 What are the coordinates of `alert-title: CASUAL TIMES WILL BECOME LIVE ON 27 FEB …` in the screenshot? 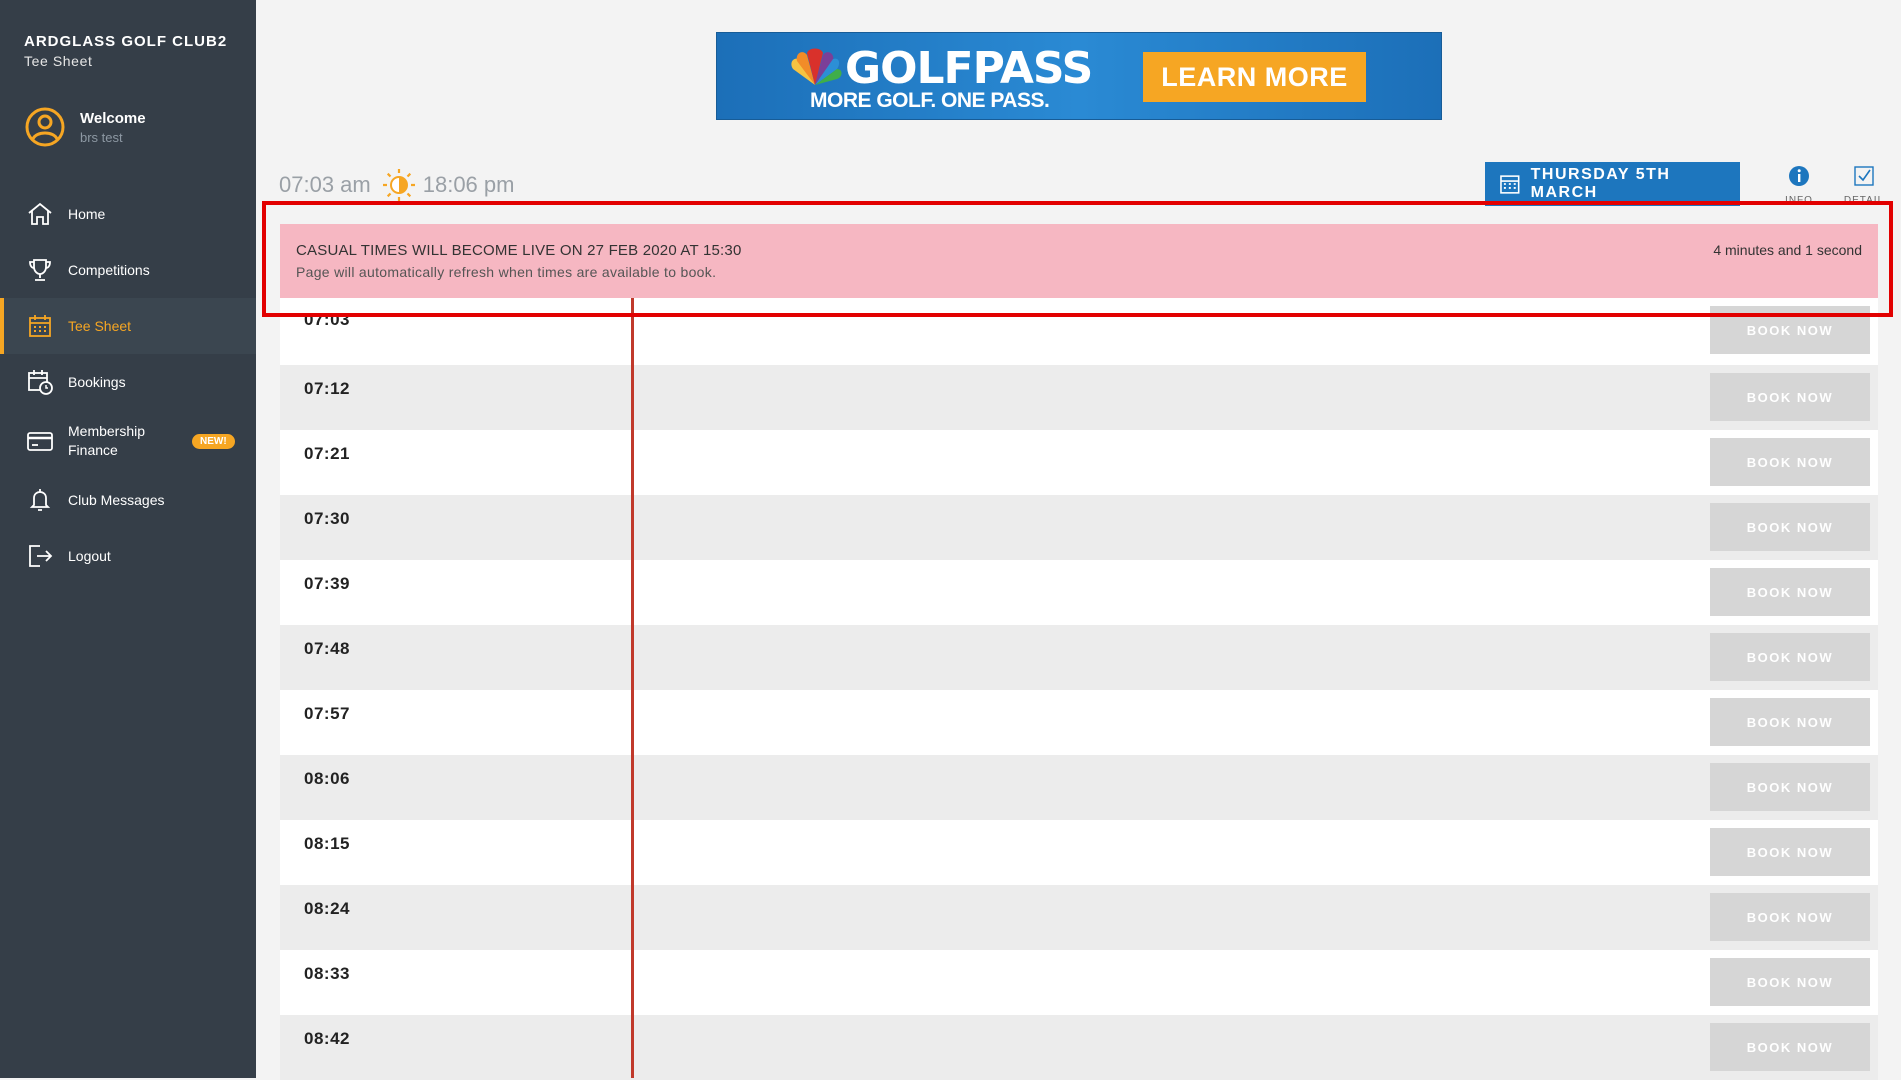 It's located at (519, 250).